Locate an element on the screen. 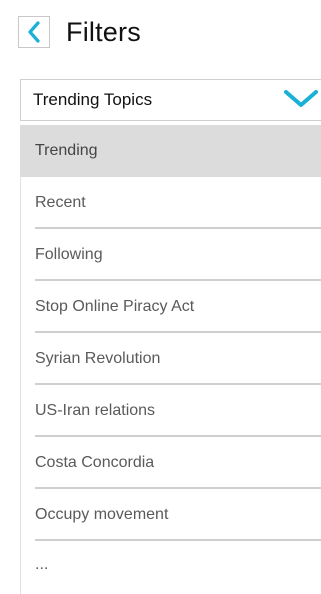  list-item-label: Occupy movement is located at coordinates (102, 514).